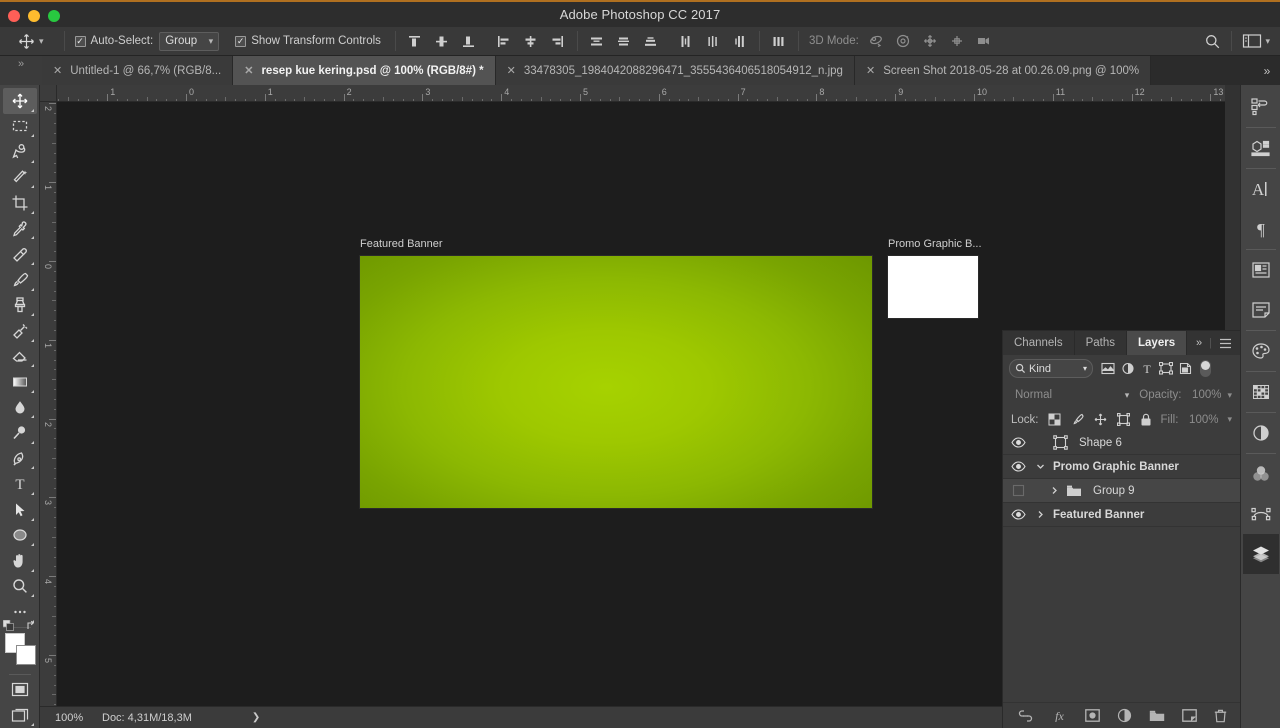 This screenshot has width=1280, height=728. I want to click on zoom-tool, so click(20, 587).